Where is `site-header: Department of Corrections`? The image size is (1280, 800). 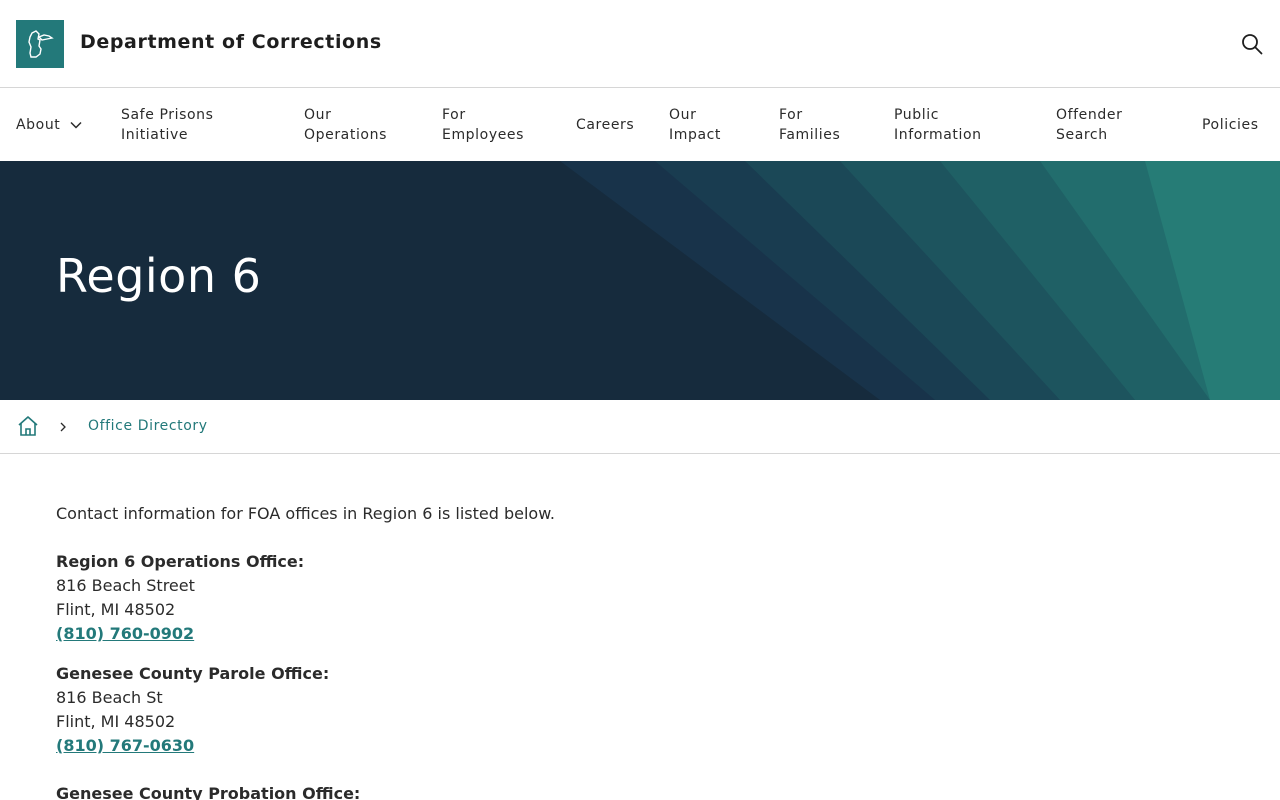
site-header: Department of Corrections is located at coordinates (640, 44).